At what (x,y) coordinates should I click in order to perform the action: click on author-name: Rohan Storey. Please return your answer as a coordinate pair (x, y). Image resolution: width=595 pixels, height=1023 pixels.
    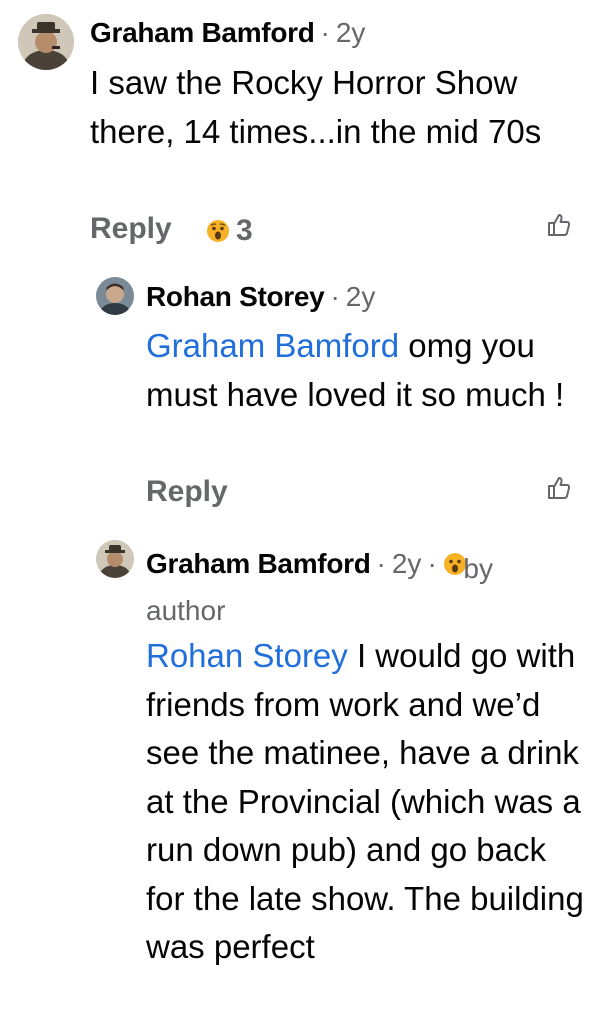
    Looking at the image, I should click on (235, 297).